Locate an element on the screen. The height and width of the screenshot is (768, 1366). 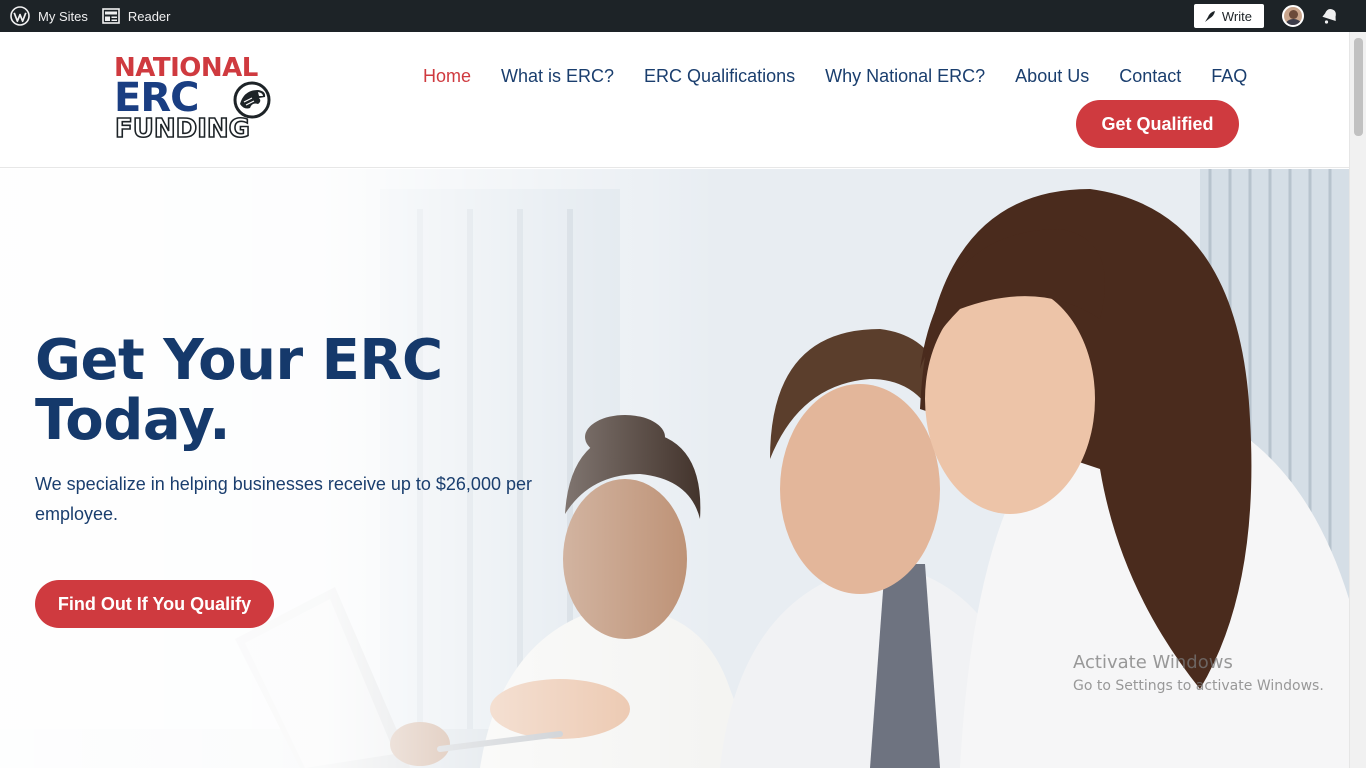
reader-menu: Reader is located at coordinates (136, 16).